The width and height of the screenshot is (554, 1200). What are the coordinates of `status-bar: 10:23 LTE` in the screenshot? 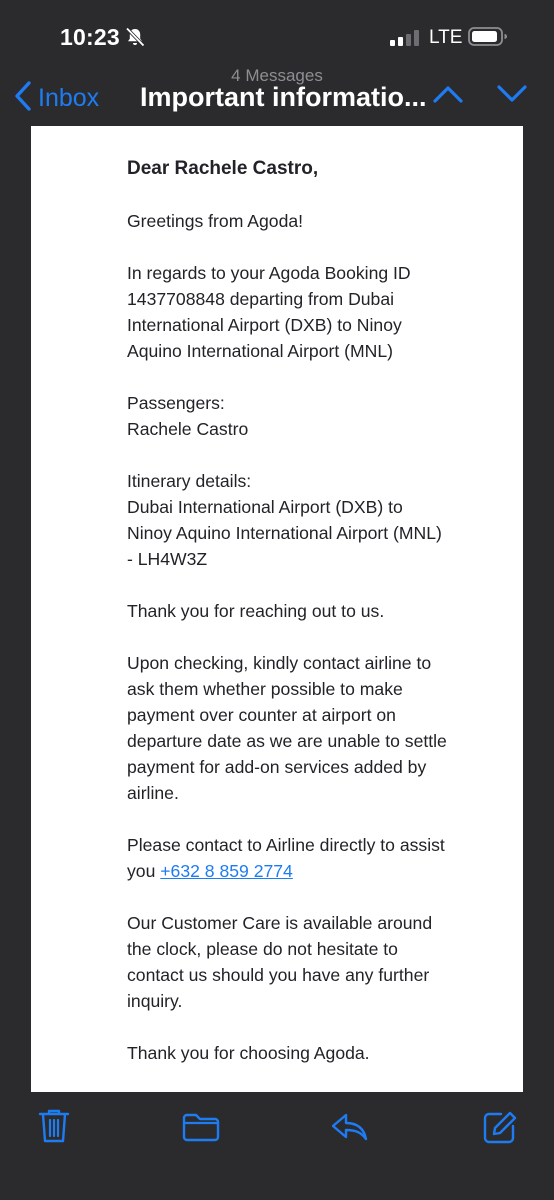 It's located at (277, 31).